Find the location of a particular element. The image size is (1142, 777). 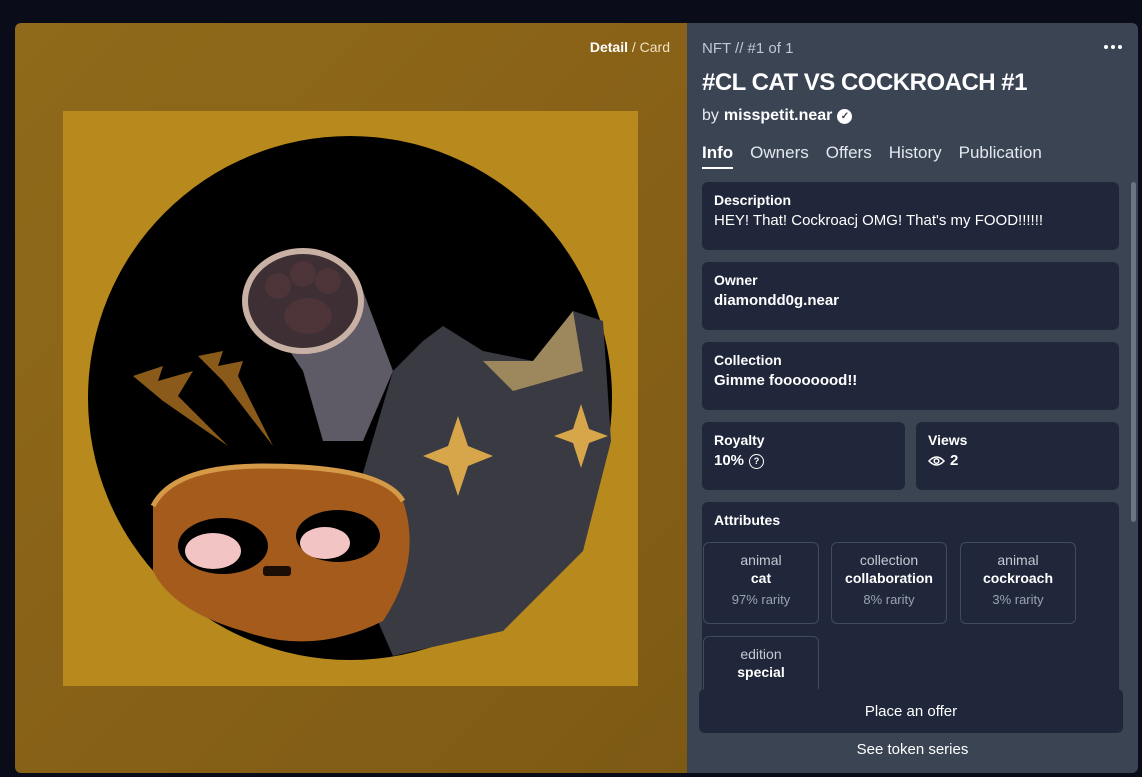

attributes-label: Attributes is located at coordinates (747, 520).